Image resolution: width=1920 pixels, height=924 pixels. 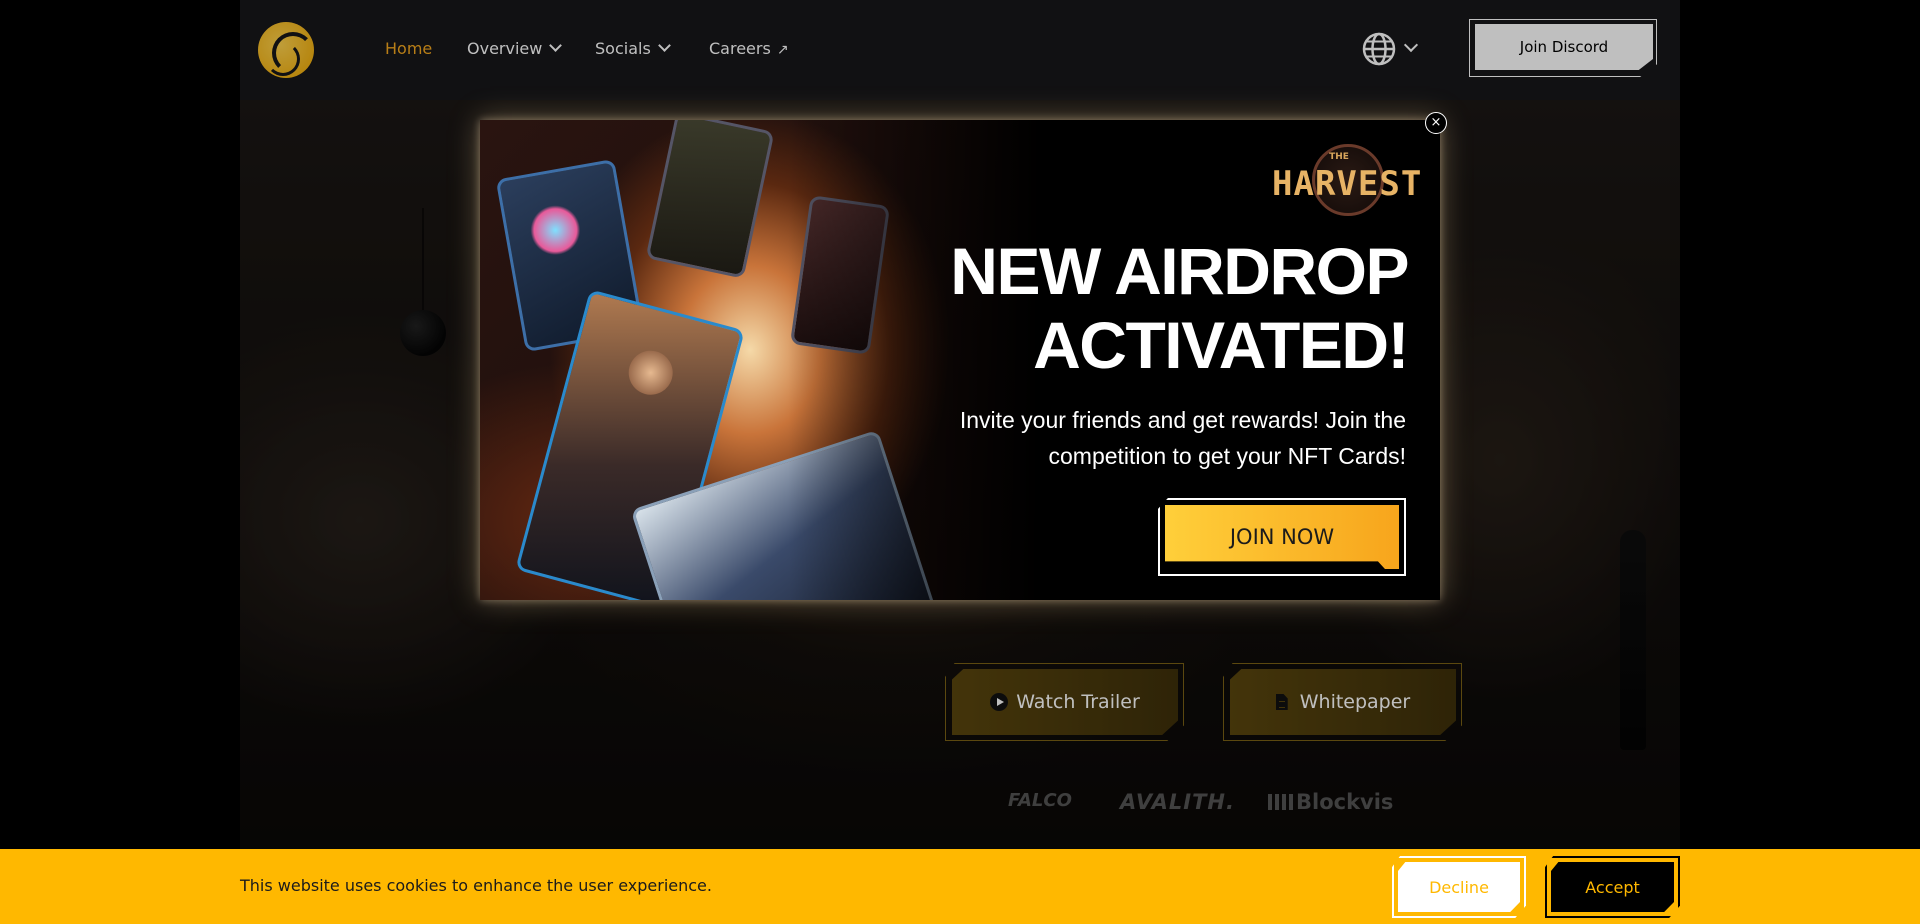 What do you see at coordinates (1179, 271) in the screenshot?
I see `popup-title-line-1: NEW AIRDROP` at bounding box center [1179, 271].